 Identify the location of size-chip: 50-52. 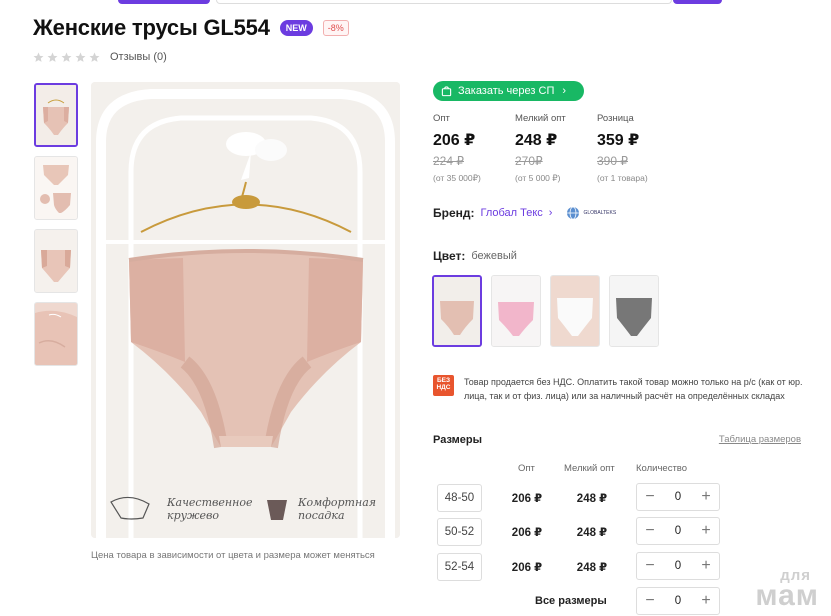
(459, 532).